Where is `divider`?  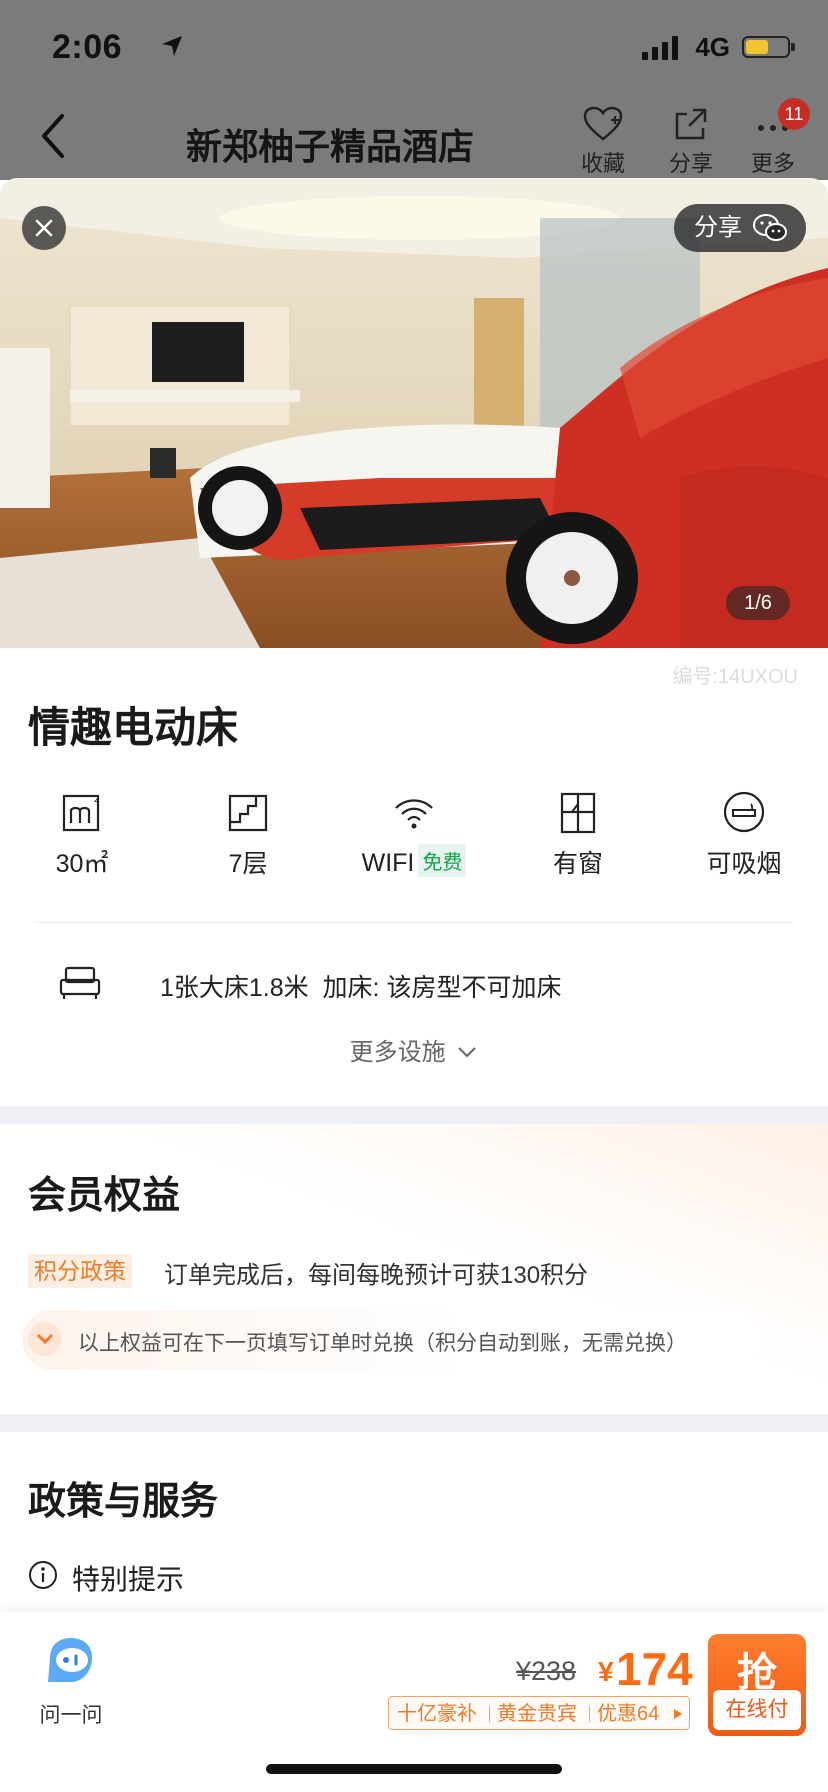 divider is located at coordinates (414, 922).